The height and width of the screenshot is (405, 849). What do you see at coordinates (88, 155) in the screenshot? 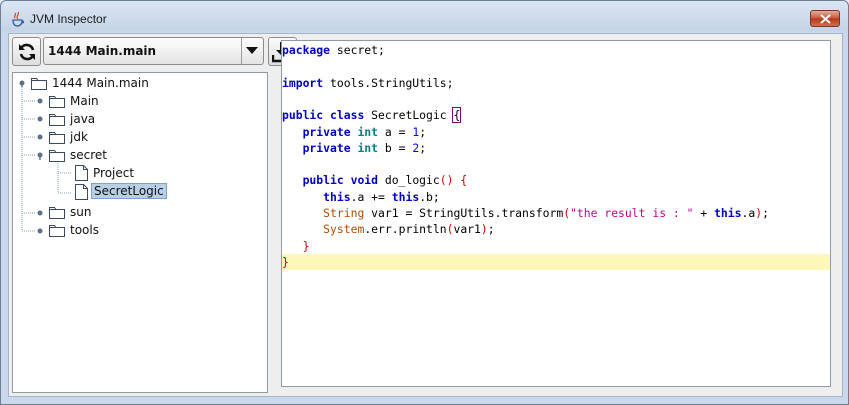
I see `tree-item-label: secret` at bounding box center [88, 155].